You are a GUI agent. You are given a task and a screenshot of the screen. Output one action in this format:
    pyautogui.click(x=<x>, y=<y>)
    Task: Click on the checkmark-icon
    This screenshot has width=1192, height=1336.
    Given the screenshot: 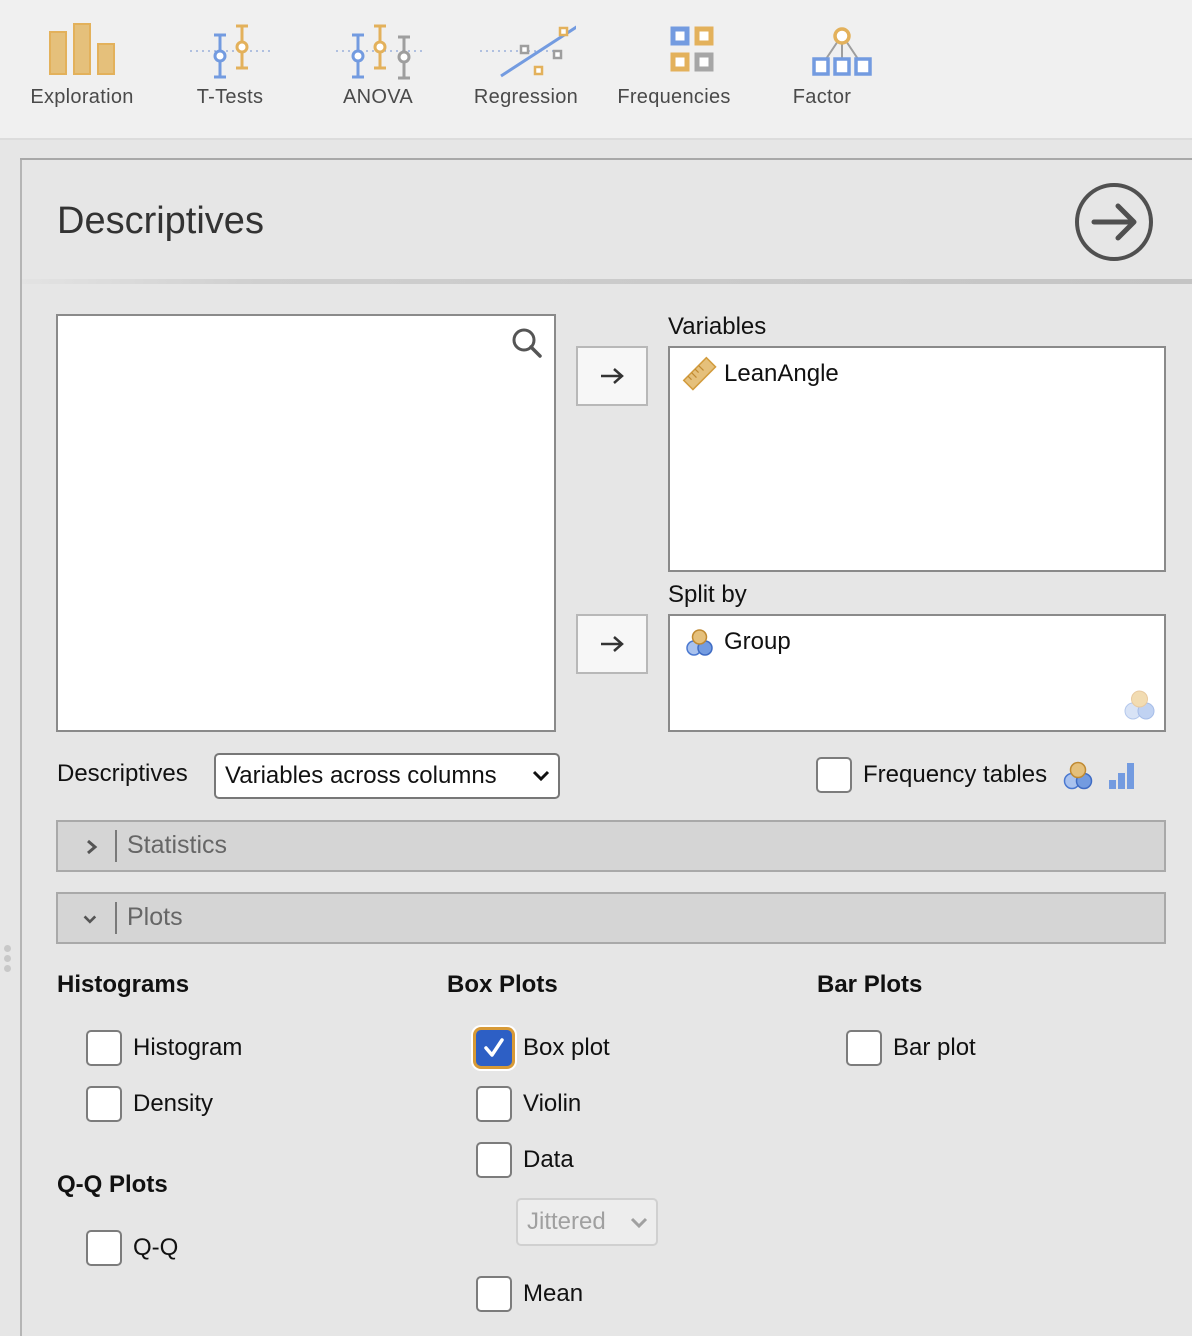 What is the action you would take?
    pyautogui.click(x=494, y=1047)
    